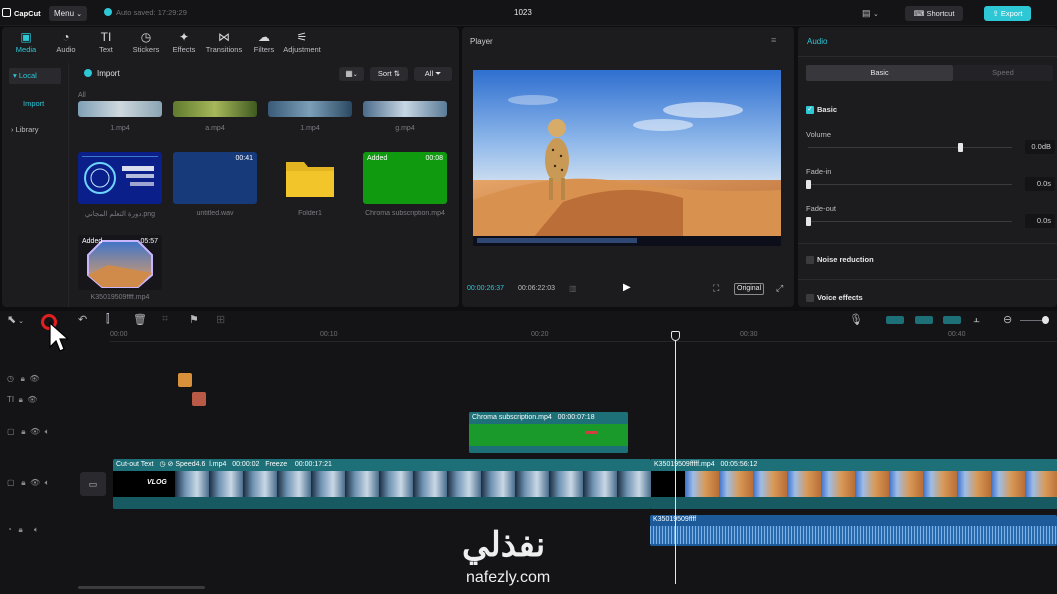 Image resolution: width=1057 pixels, height=594 pixels. Describe the element at coordinates (185, 380) in the screenshot. I see `sticker-clip` at that location.